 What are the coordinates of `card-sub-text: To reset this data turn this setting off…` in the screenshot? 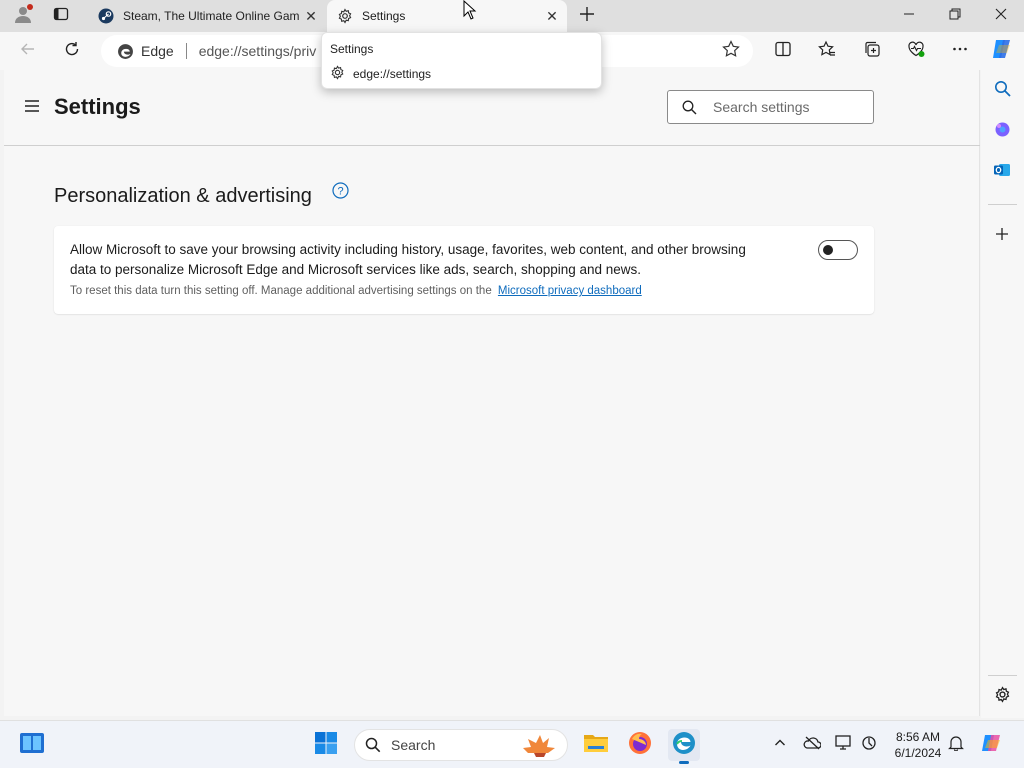 It's located at (281, 291).